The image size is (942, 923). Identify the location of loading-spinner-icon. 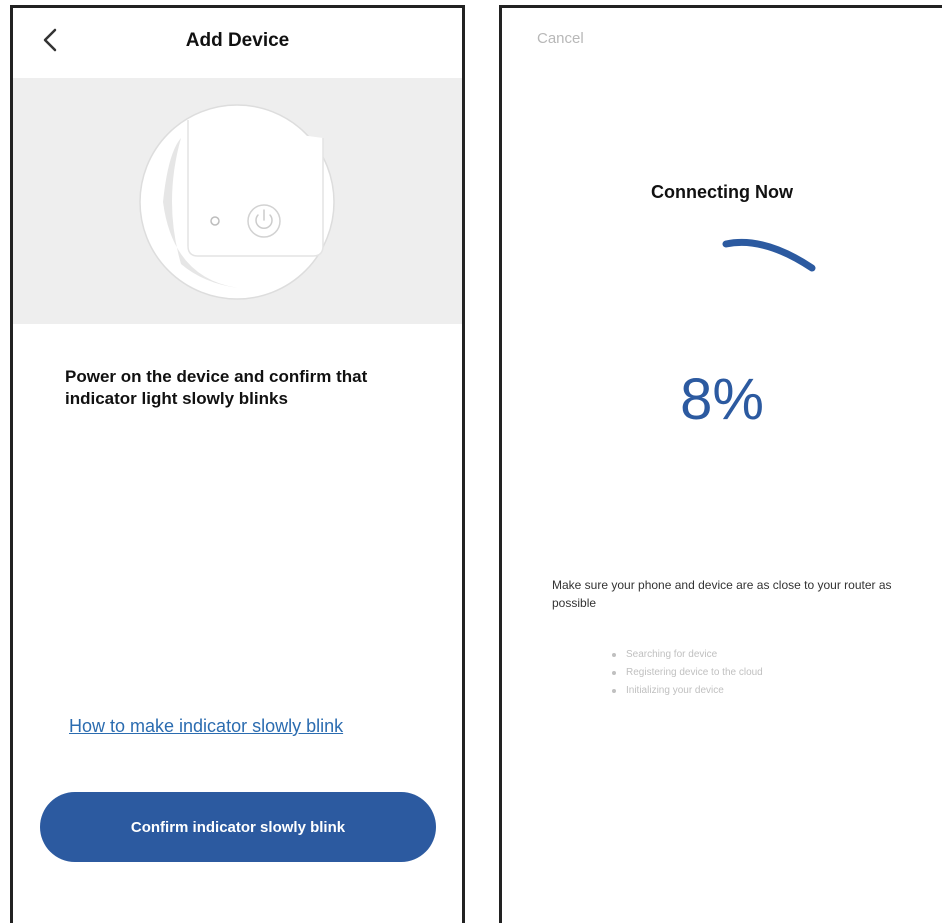
(769, 252).